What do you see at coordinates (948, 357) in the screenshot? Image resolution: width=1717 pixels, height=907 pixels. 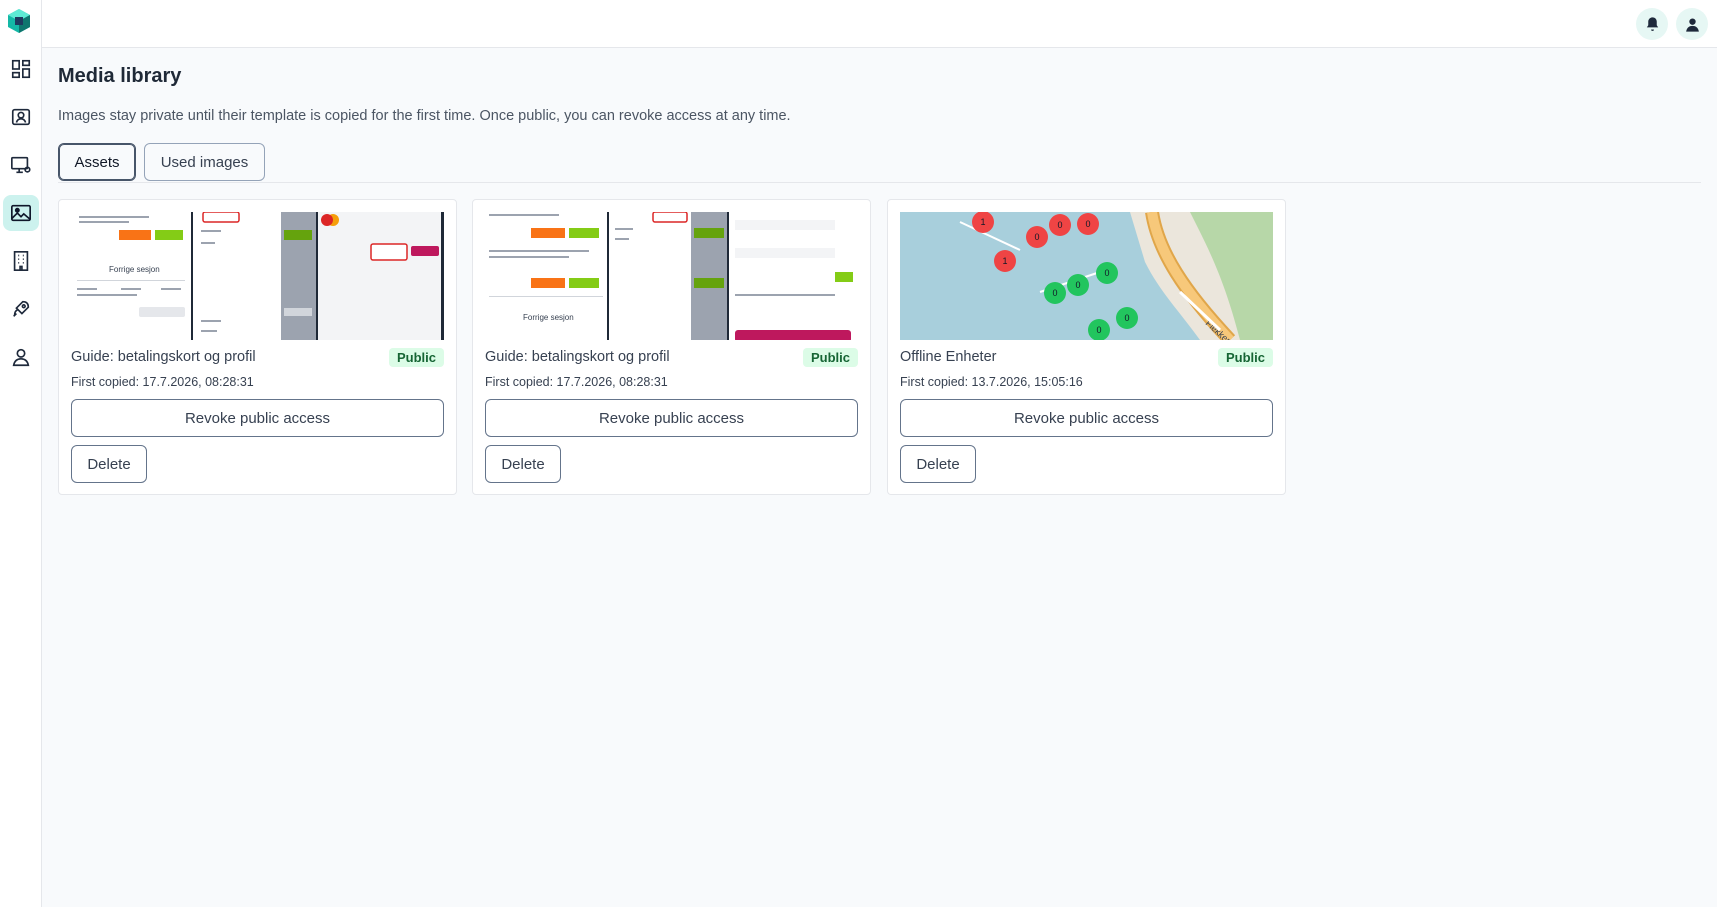 I see `asset-title: Offline Enheter` at bounding box center [948, 357].